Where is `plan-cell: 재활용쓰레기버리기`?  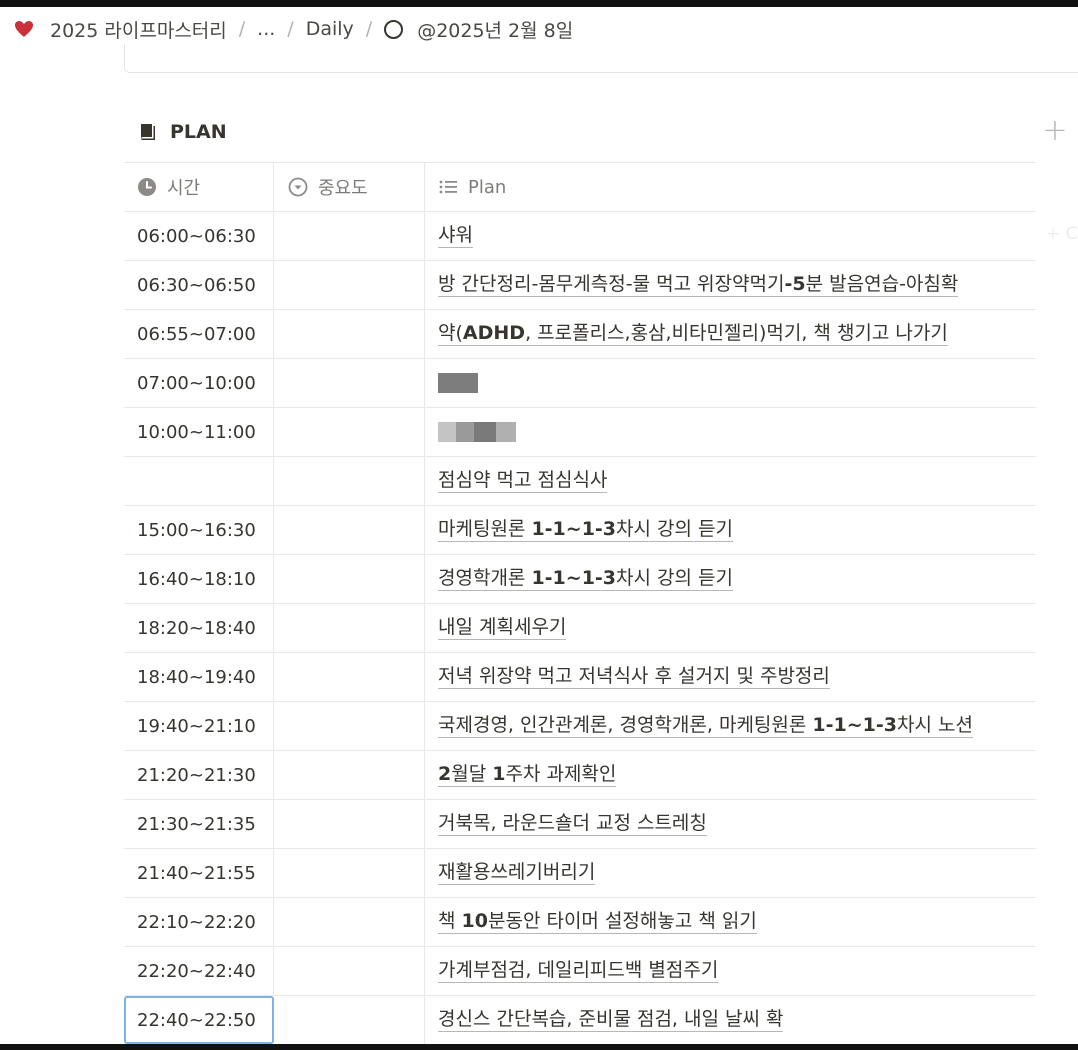 plan-cell: 재활용쓰레기버리기 is located at coordinates (730, 873).